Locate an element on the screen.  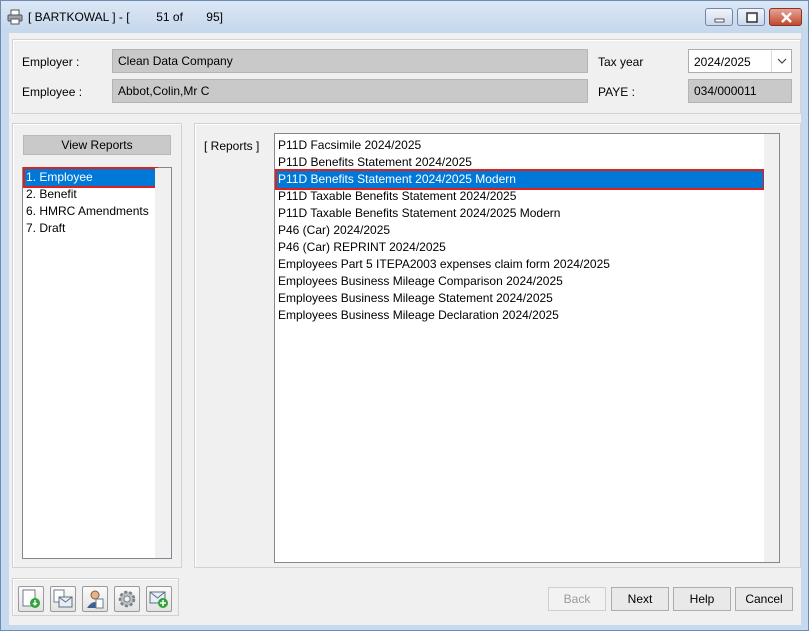
email-button is located at coordinates (63, 599).